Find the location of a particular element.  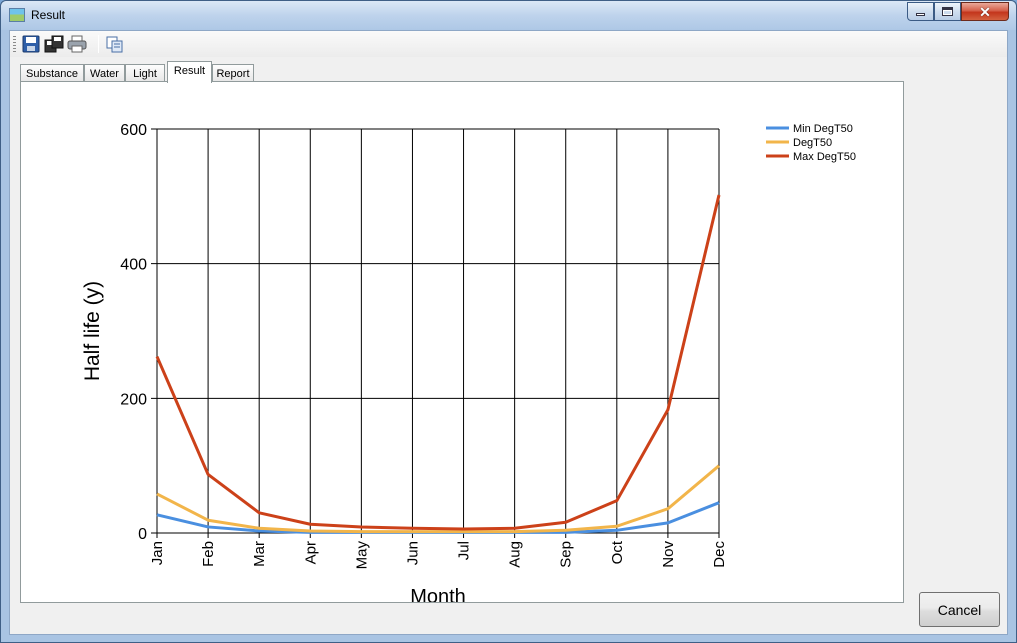

legend-label: DegT50 is located at coordinates (812, 143).